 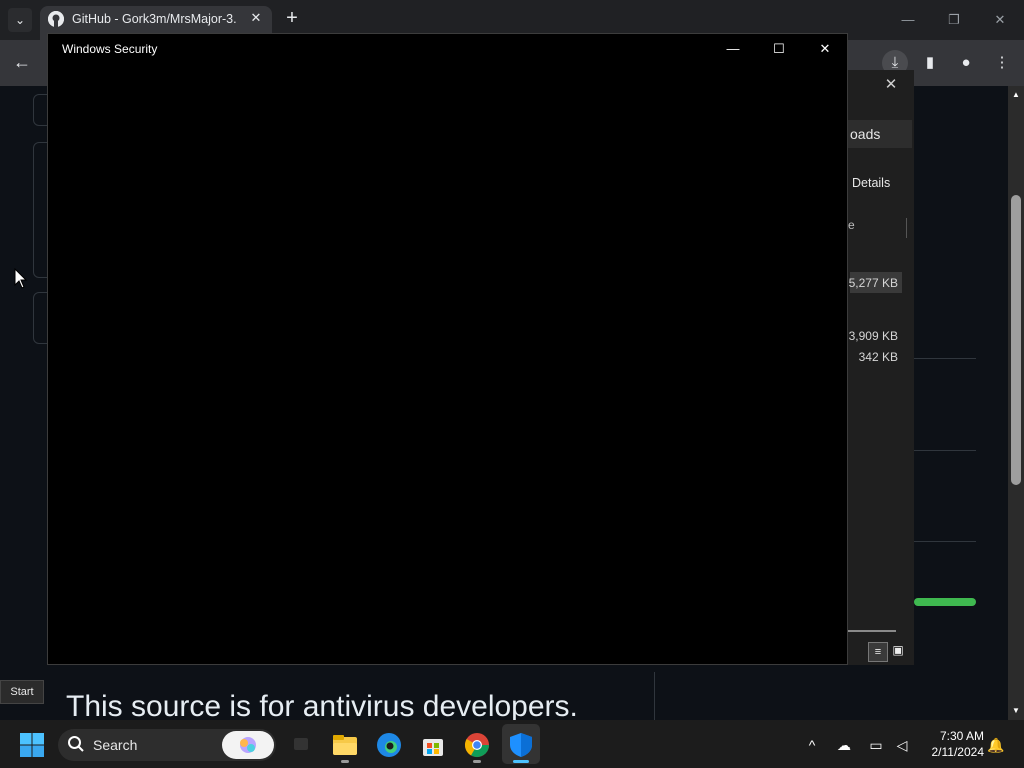 I want to click on language-bar, so click(x=945, y=602).